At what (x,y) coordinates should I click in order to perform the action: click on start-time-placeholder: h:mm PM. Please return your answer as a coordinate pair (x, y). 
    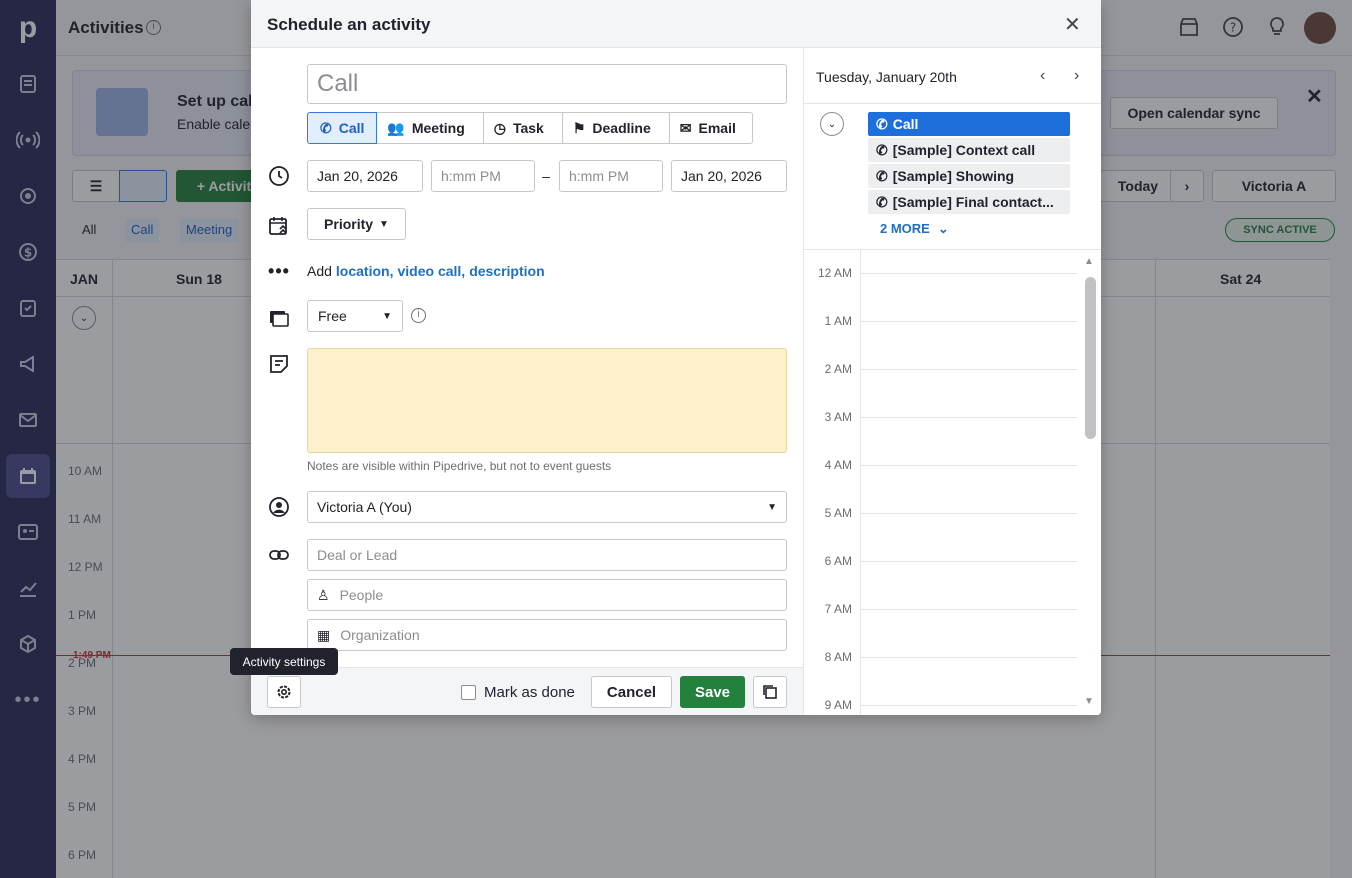
    Looking at the image, I should click on (471, 176).